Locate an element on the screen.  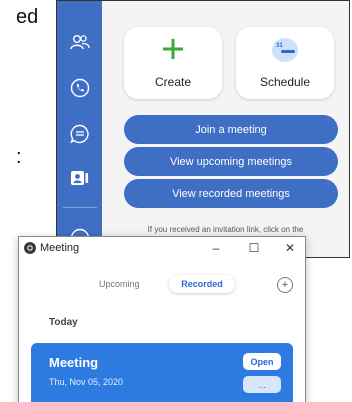
join-meeting-button: Join a meeting is located at coordinates (231, 129).